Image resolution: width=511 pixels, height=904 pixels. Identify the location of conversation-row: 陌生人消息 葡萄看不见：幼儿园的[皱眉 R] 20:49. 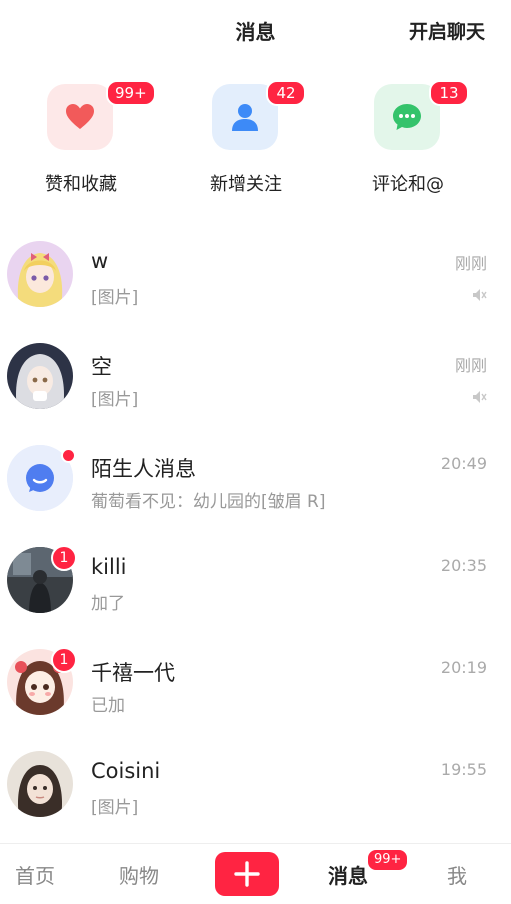
(255, 480).